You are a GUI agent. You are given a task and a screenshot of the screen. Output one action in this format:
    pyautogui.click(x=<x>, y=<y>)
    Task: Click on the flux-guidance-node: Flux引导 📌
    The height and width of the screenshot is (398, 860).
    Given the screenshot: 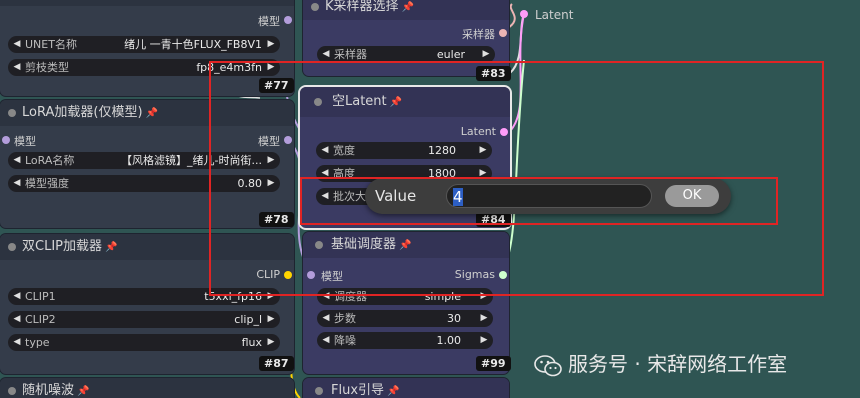 What is the action you would take?
    pyautogui.click(x=406, y=388)
    